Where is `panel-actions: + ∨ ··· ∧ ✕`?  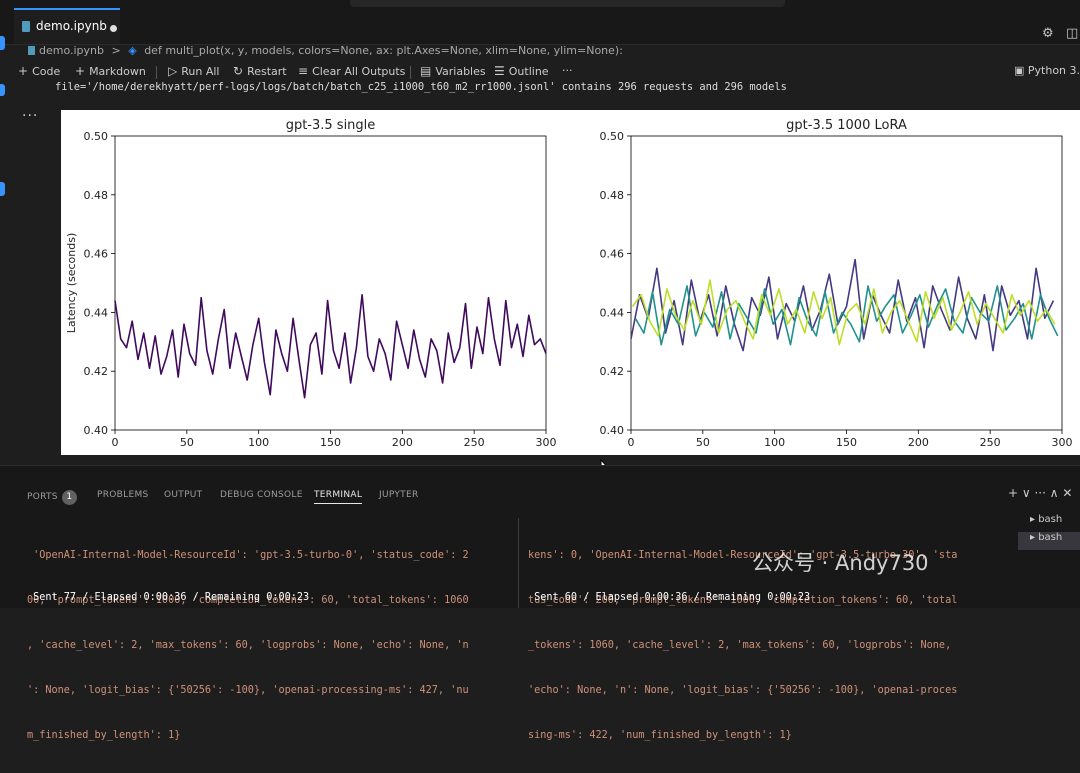
panel-actions: + ∨ ··· ∧ ✕ is located at coordinates (1040, 493).